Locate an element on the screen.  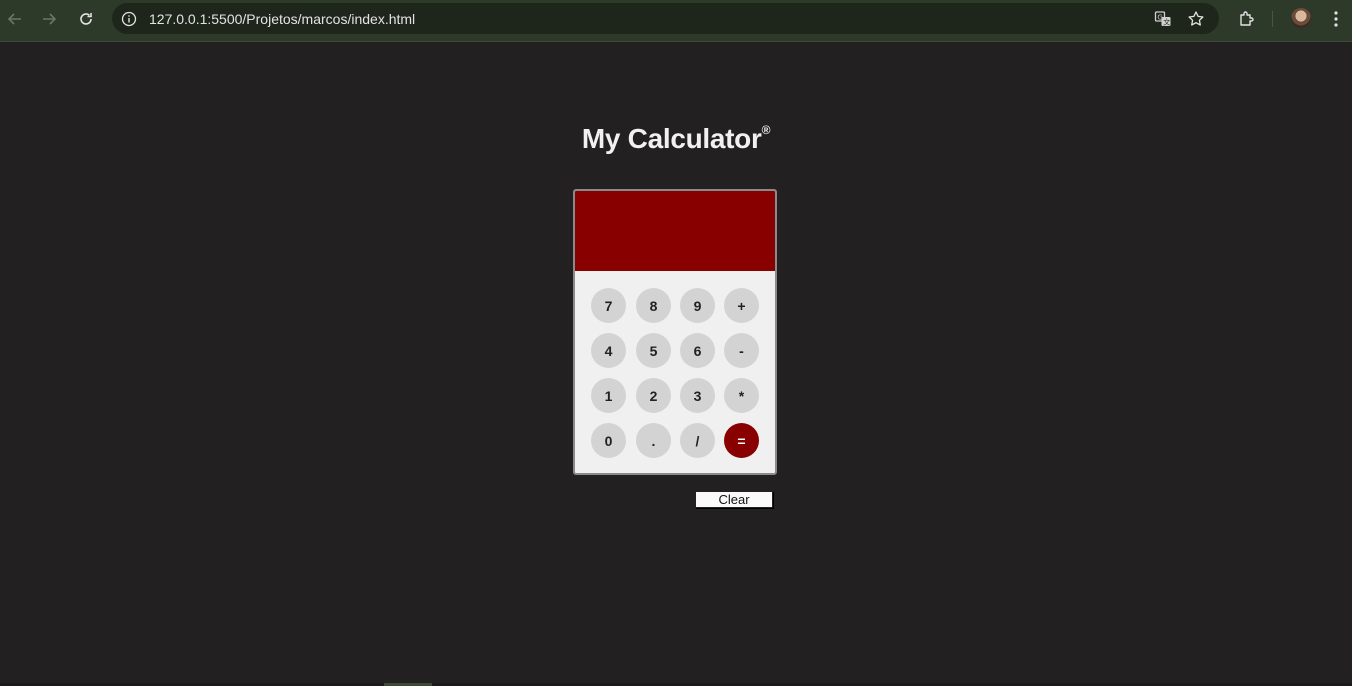
svg-text: 文 is located at coordinates (1166, 22).